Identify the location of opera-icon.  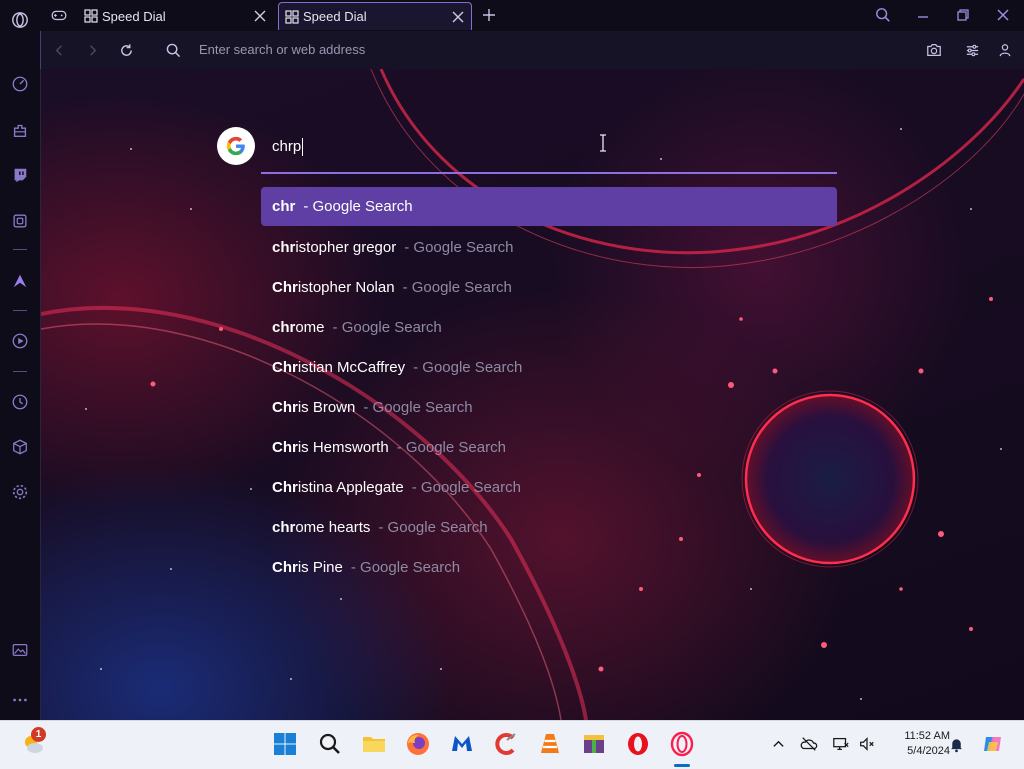
(638, 744).